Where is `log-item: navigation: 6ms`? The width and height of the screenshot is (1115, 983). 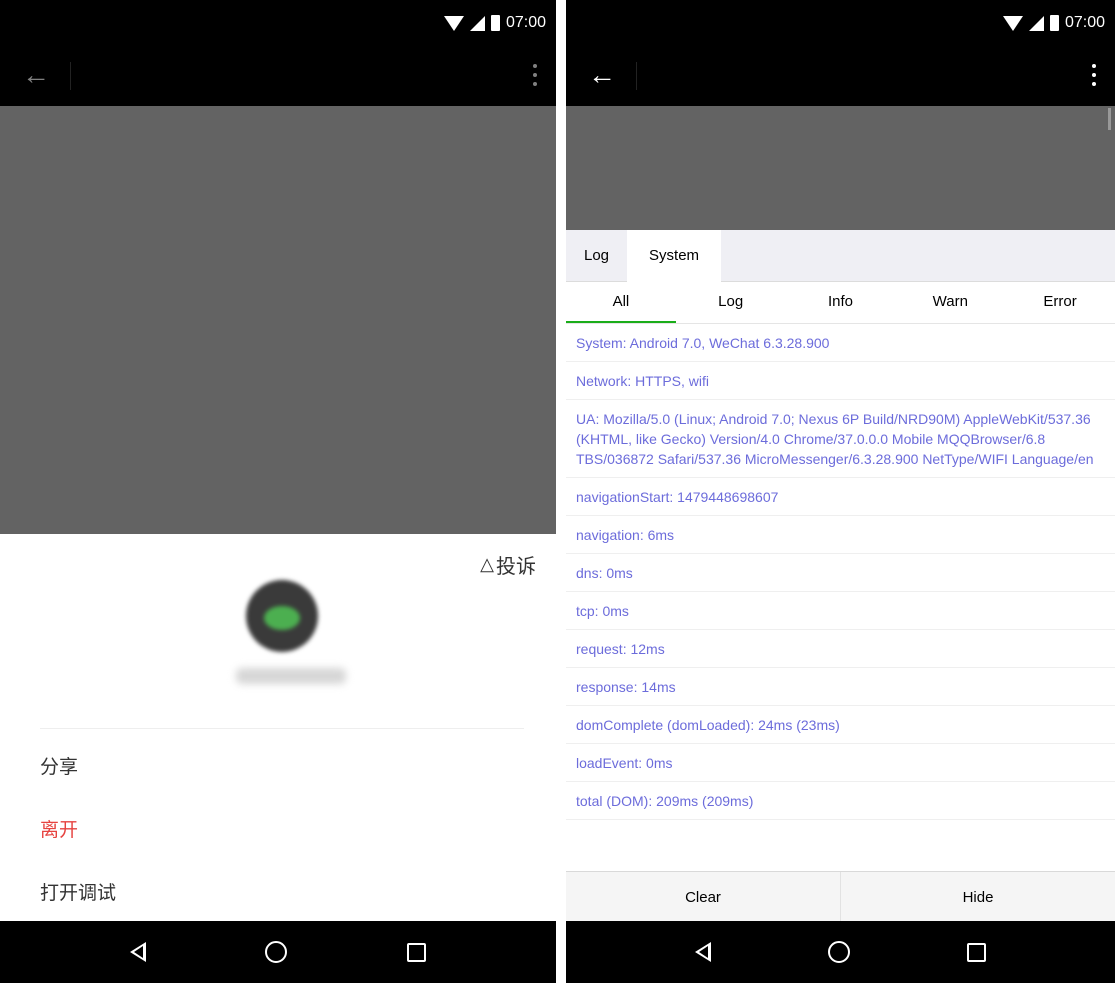 log-item: navigation: 6ms is located at coordinates (840, 535).